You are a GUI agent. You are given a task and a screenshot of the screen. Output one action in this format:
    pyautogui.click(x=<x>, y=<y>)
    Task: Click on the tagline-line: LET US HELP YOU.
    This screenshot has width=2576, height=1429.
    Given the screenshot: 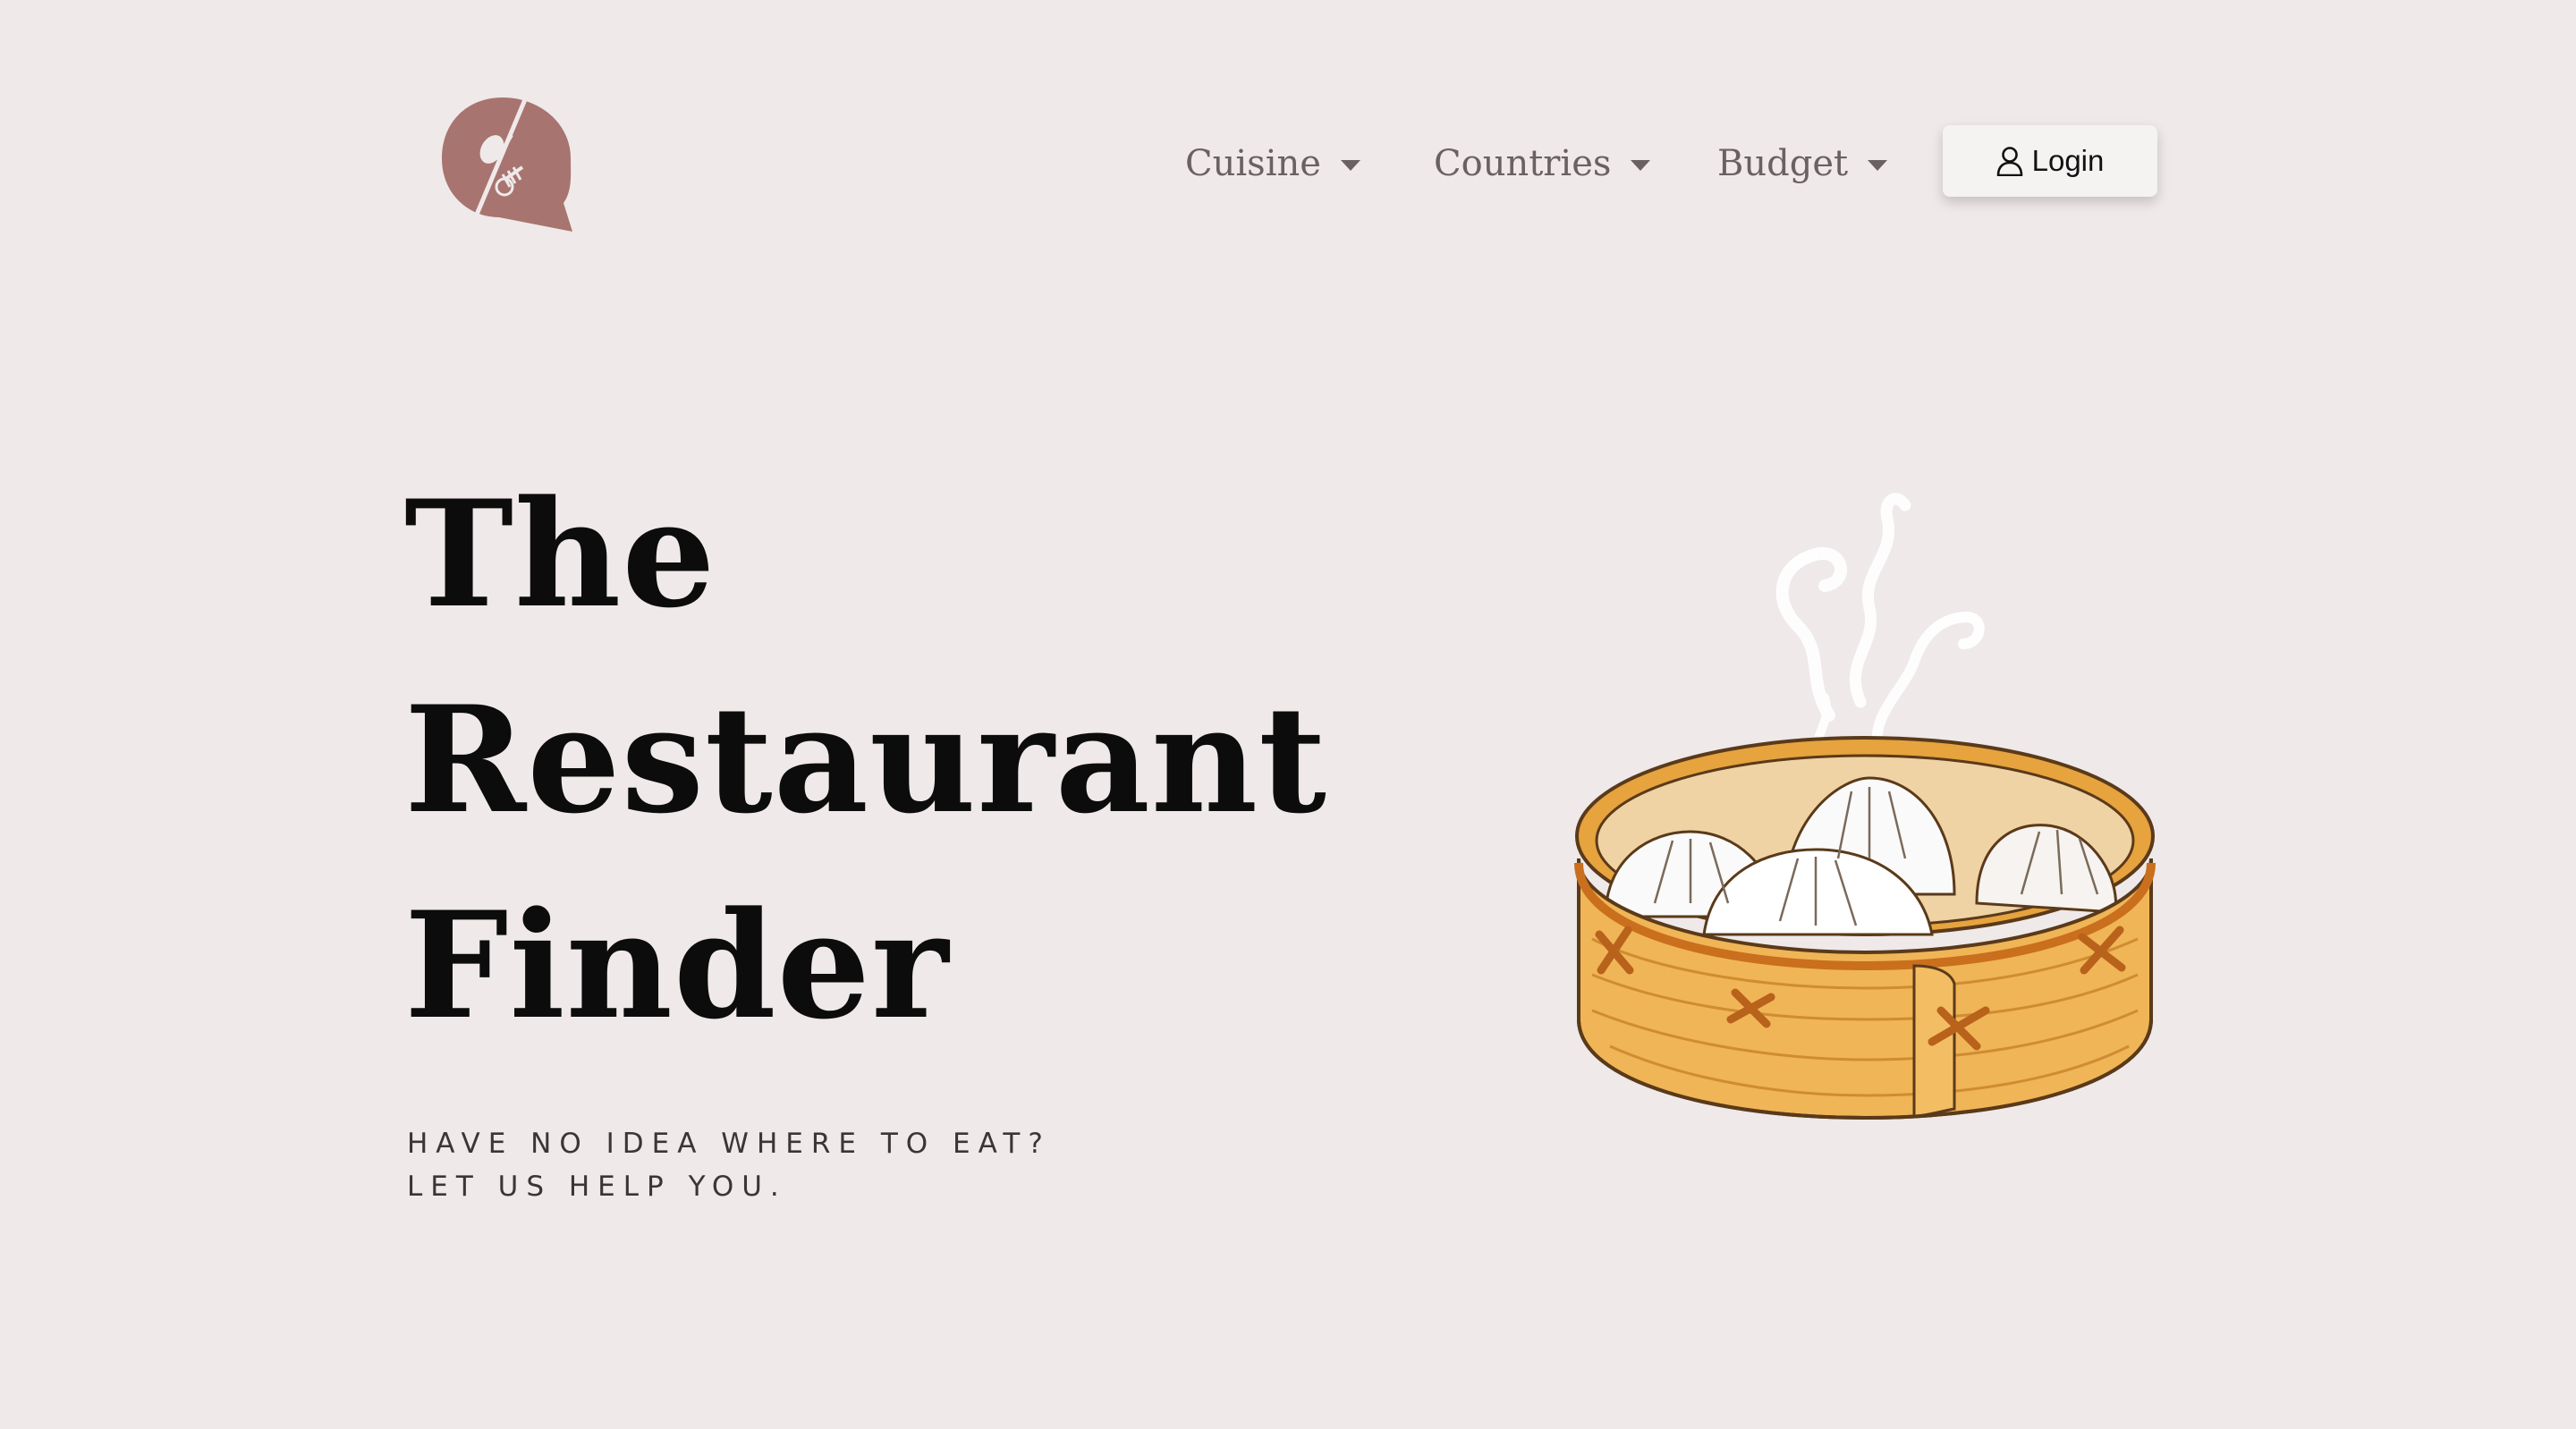 What is the action you would take?
    pyautogui.click(x=597, y=1187)
    